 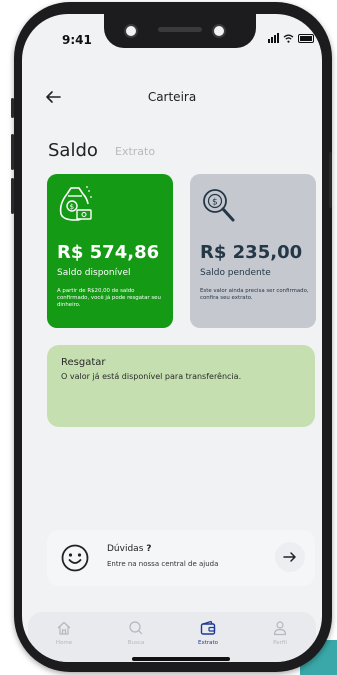 What do you see at coordinates (280, 637) in the screenshot?
I see `nav-item-perfil: Perfil` at bounding box center [280, 637].